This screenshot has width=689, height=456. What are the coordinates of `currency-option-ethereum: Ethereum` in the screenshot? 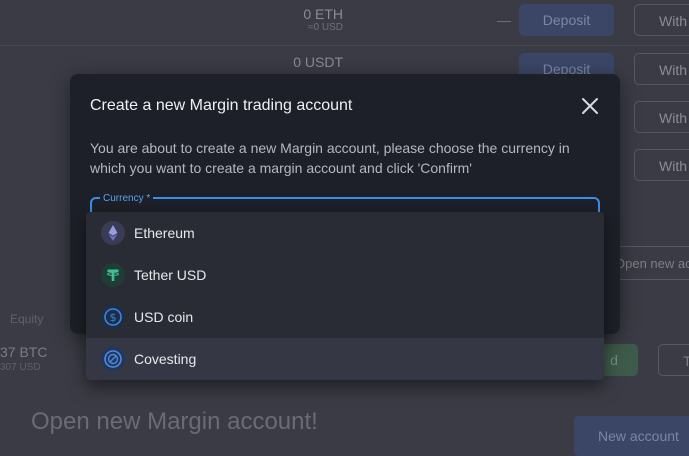 It's located at (345, 233).